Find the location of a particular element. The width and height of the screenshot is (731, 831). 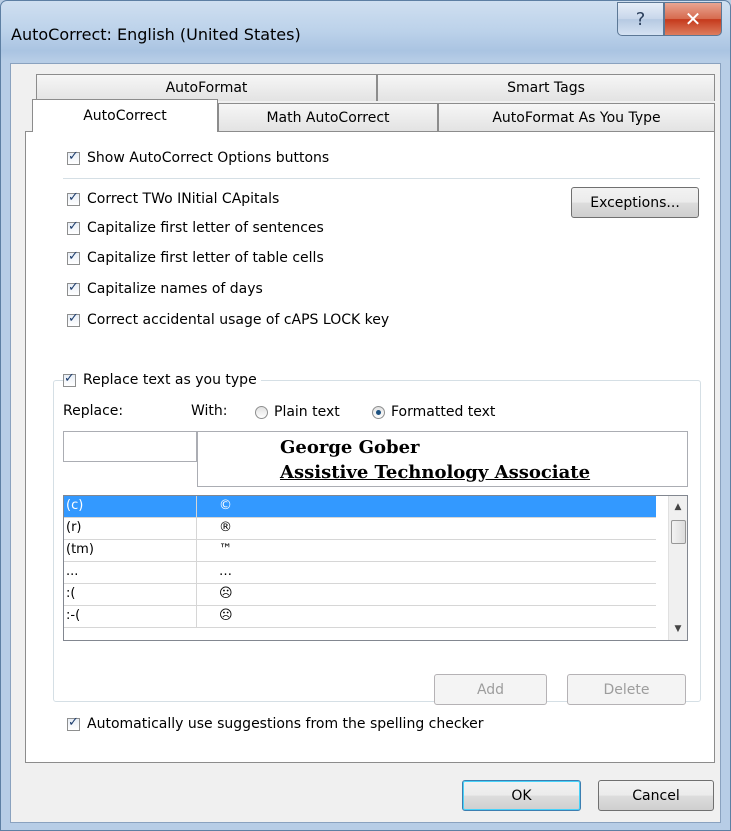

scroll-up-icon: ▲ is located at coordinates (678, 507).